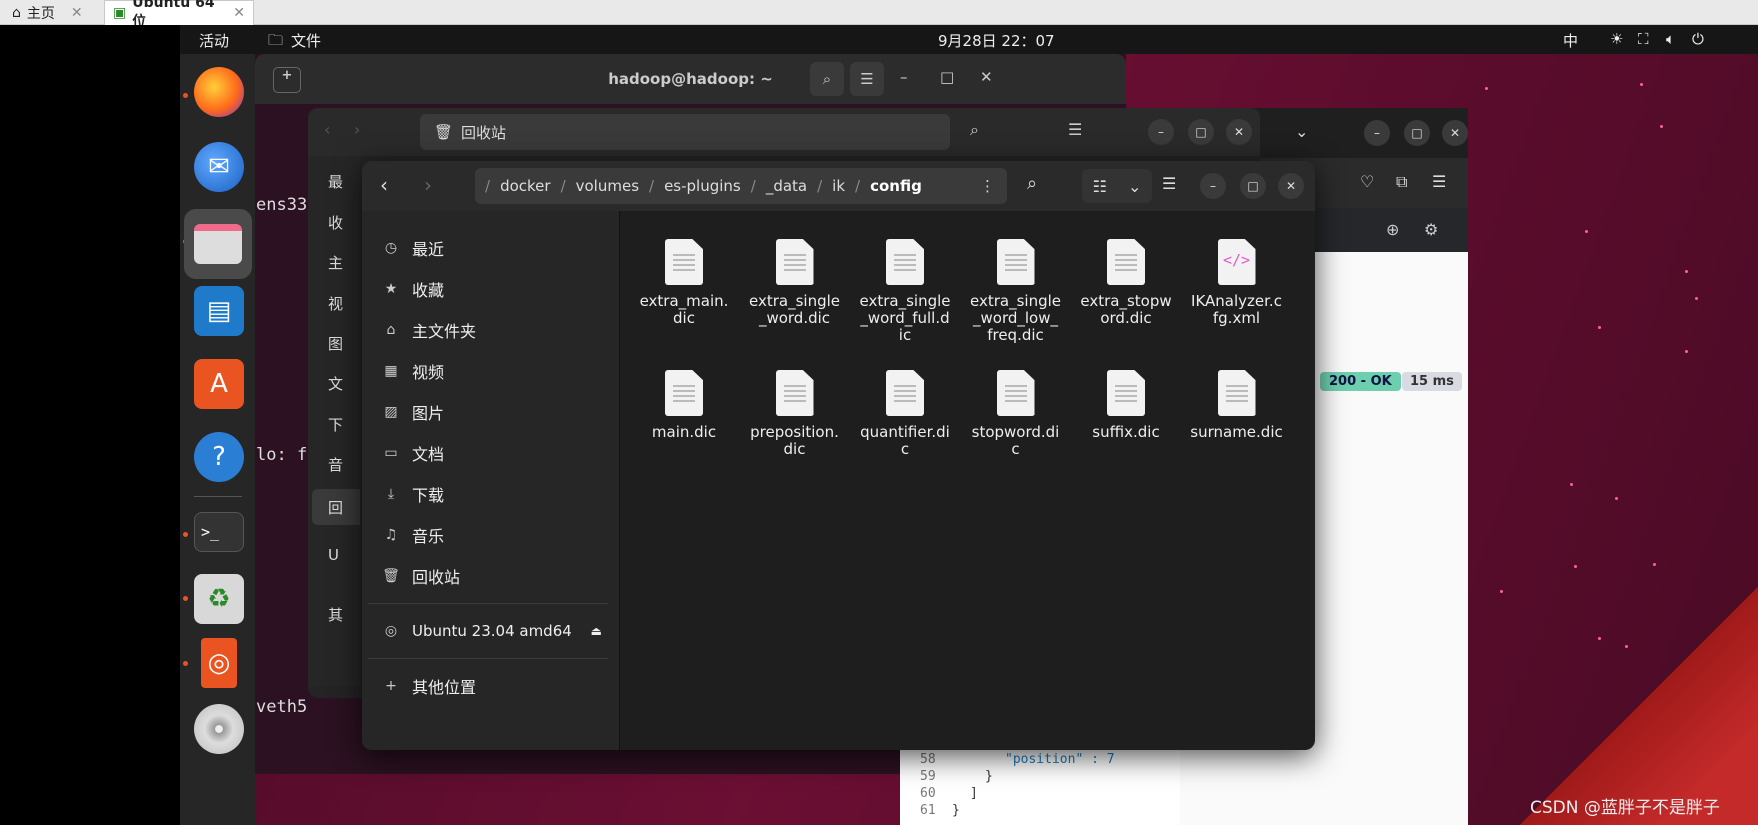  I want to click on path-segment: _data, so click(786, 186).